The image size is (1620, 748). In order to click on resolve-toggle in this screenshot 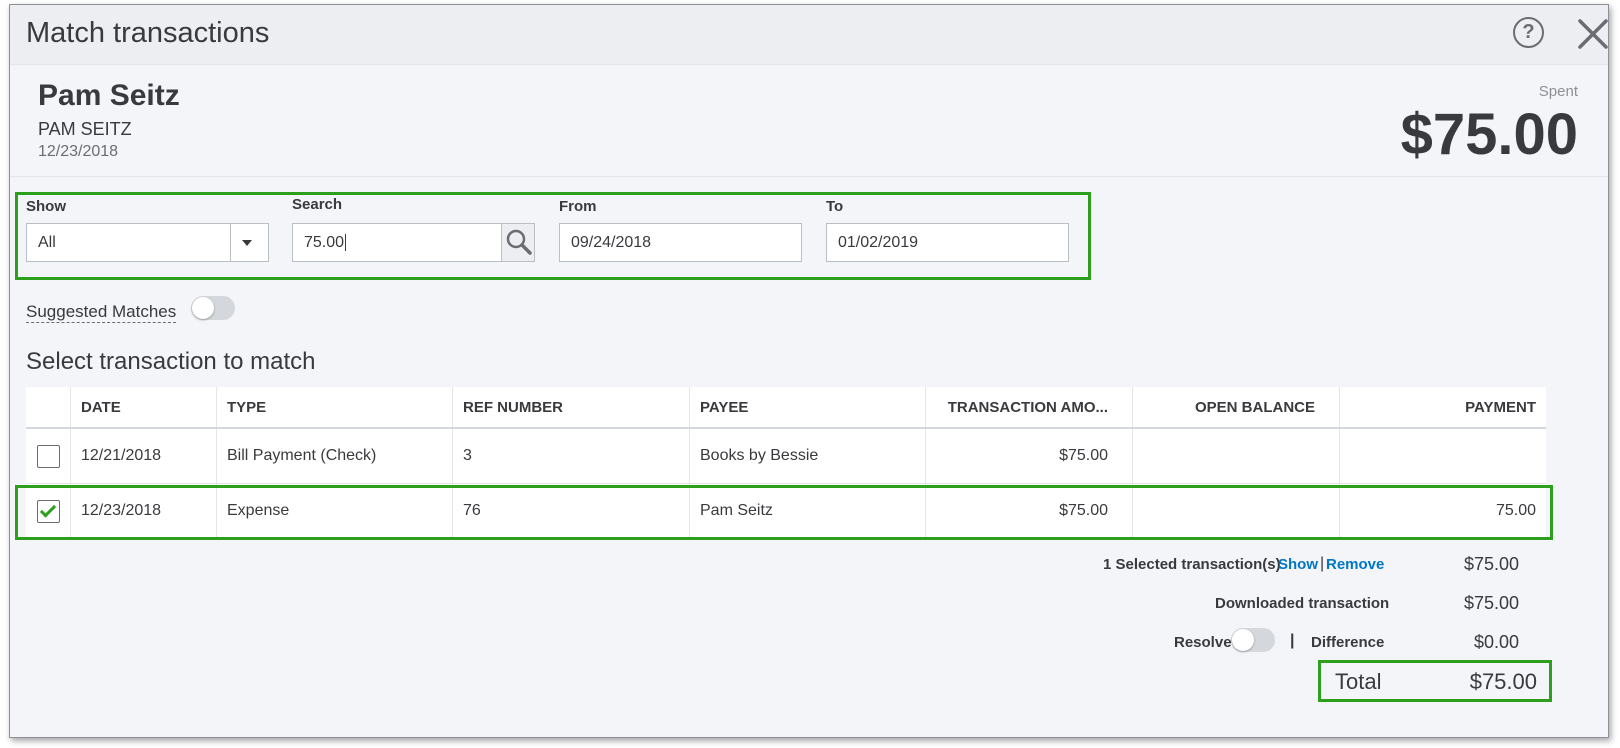, I will do `click(1253, 640)`.